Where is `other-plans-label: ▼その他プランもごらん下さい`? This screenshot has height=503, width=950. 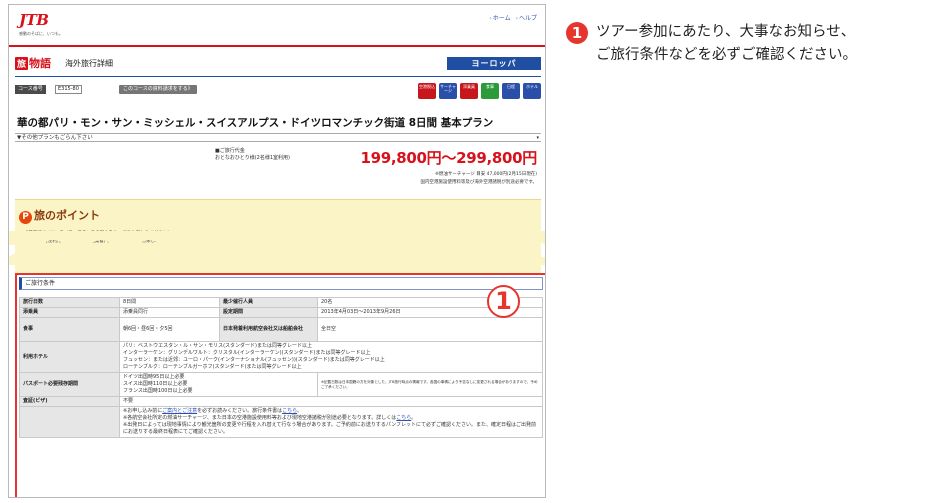 other-plans-label: ▼その他プランもごらん下さい is located at coordinates (55, 138).